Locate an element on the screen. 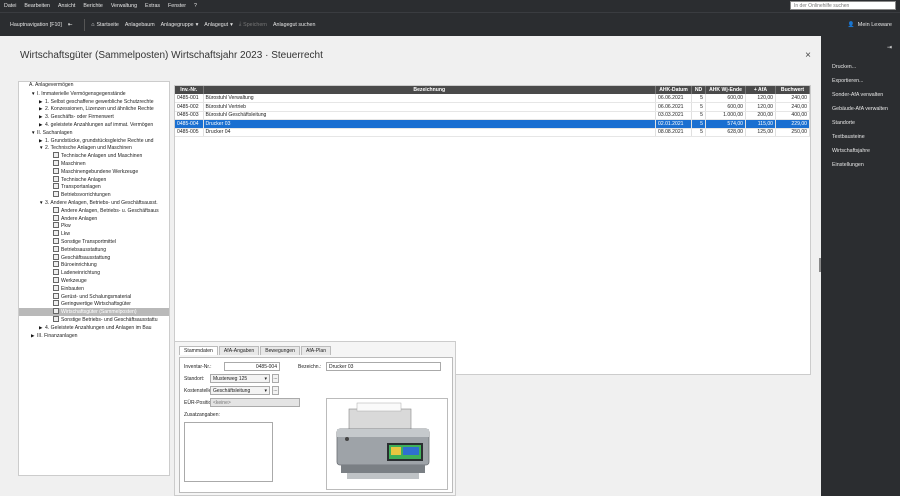  help-search-input: In der Onlinehilfe suchen is located at coordinates (843, 5).